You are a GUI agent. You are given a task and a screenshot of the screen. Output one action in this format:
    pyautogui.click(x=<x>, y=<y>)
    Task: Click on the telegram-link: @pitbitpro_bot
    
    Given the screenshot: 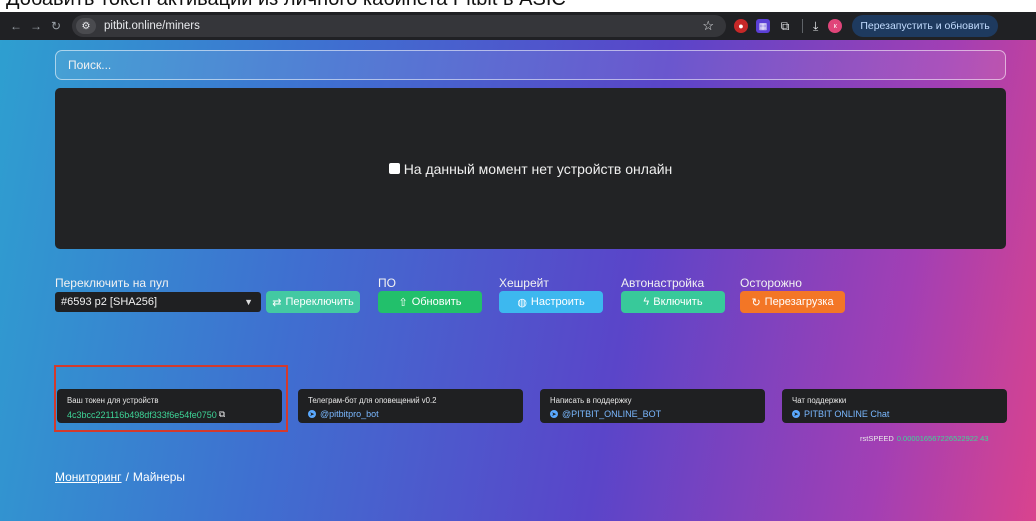 What is the action you would take?
    pyautogui.click(x=349, y=414)
    